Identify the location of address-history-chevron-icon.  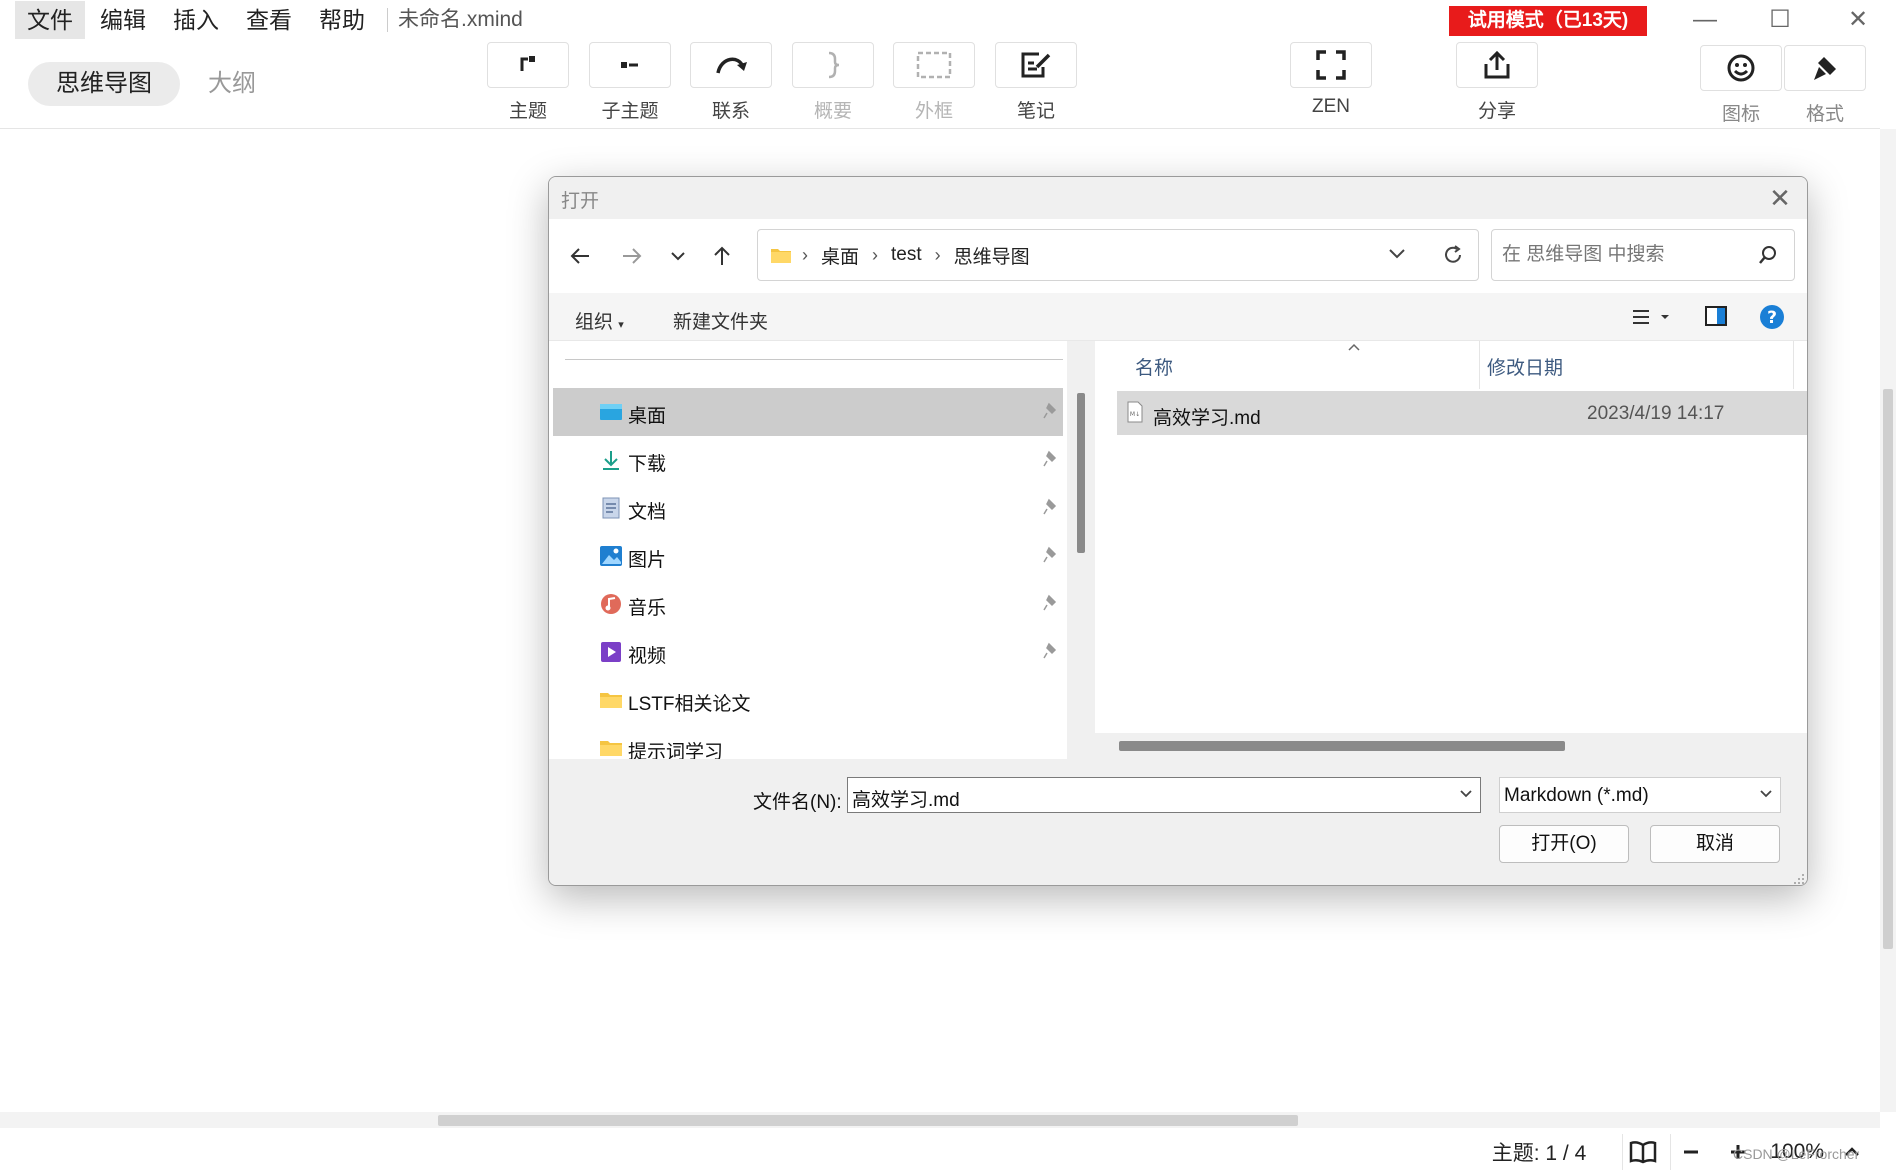
(1397, 255).